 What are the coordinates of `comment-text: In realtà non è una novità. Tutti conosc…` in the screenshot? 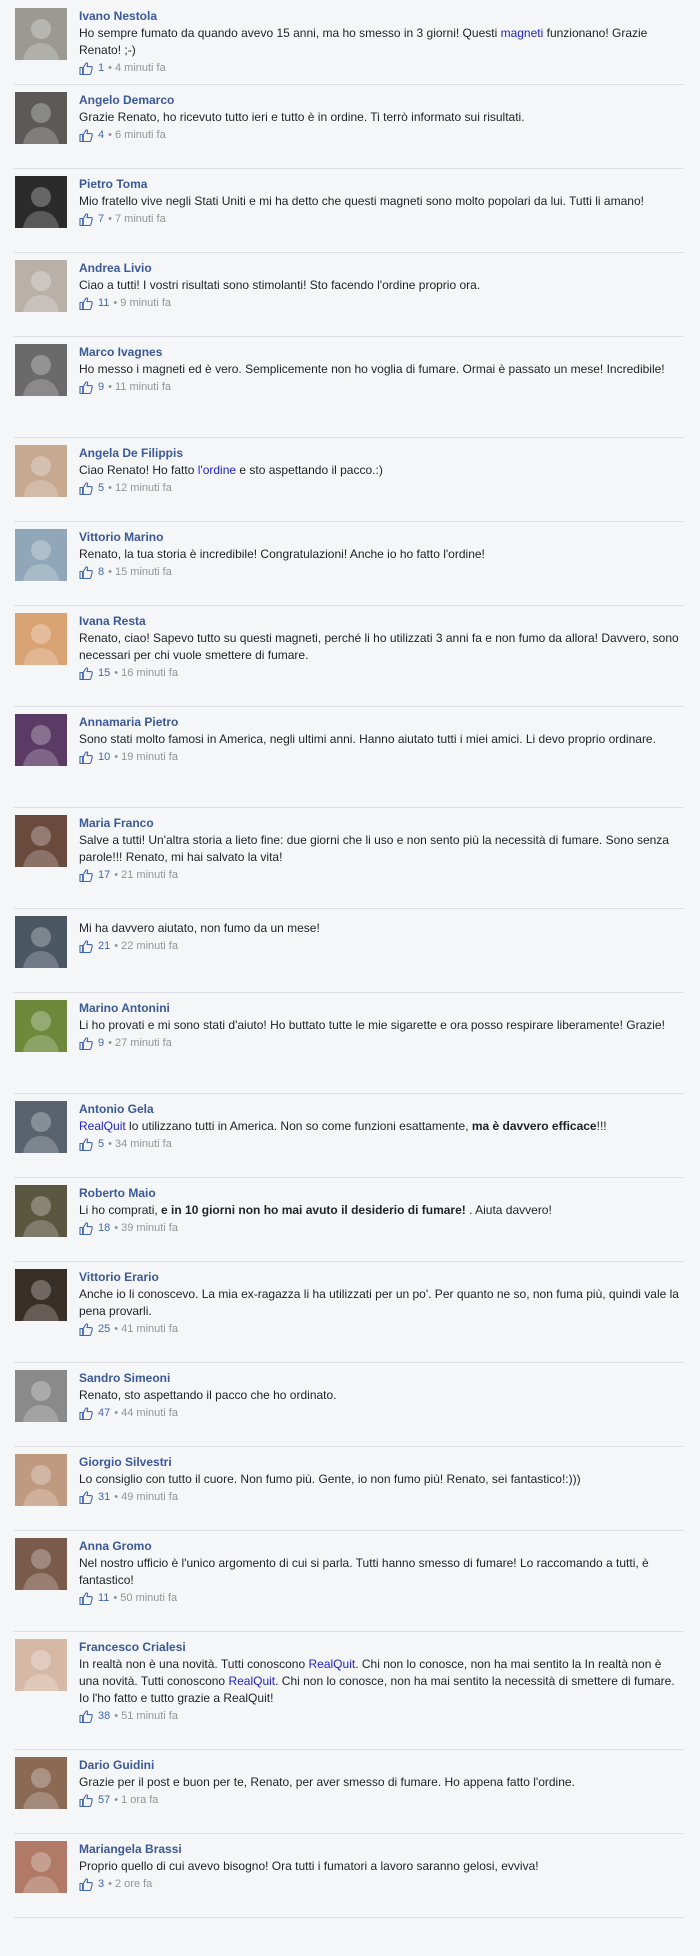 It's located at (381, 1681).